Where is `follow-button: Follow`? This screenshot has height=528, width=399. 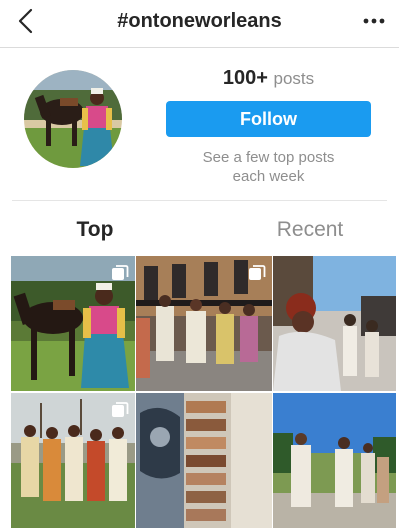 follow-button: Follow is located at coordinates (268, 119).